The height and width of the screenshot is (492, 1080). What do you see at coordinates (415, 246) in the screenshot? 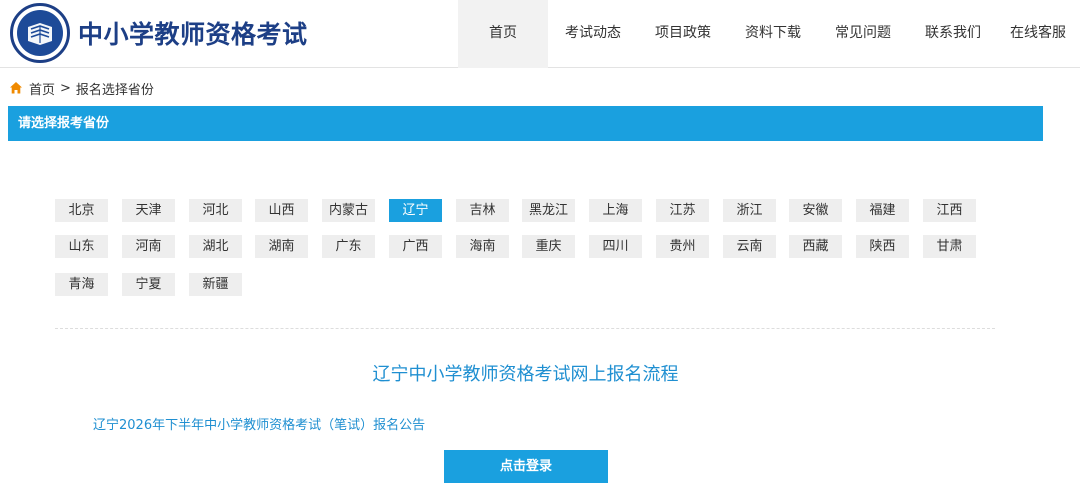
I see `province-guangxi: 广西` at bounding box center [415, 246].